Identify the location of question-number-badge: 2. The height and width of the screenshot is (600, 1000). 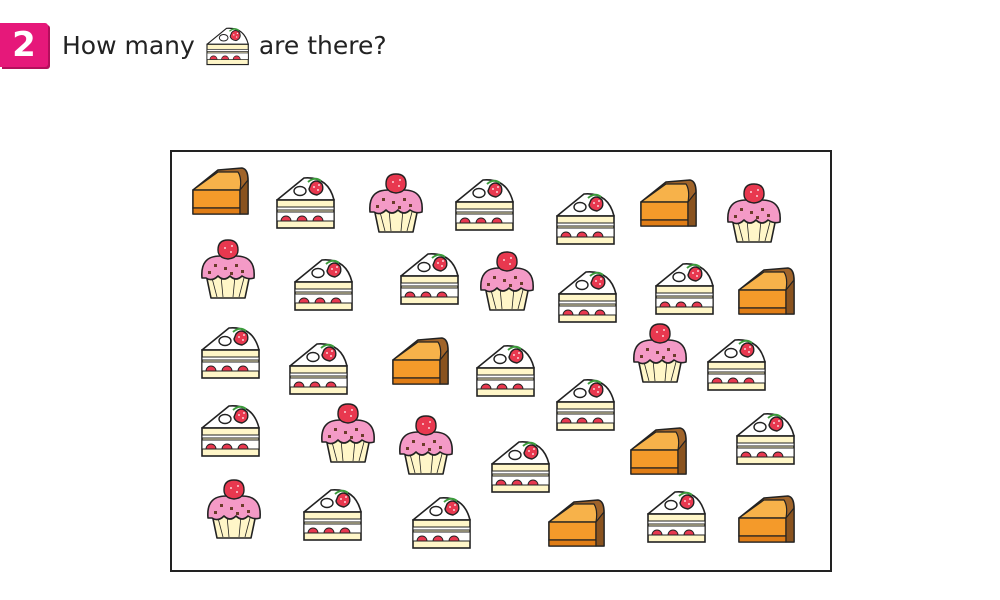
(24, 45).